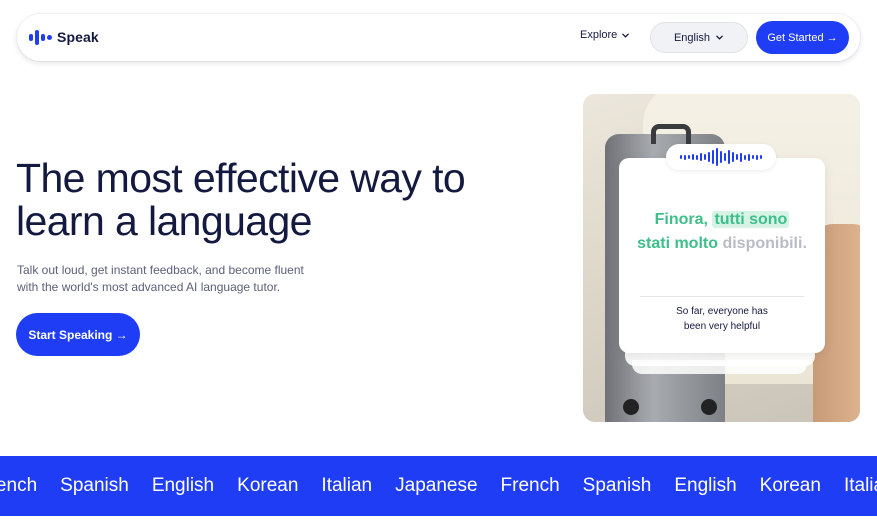  I want to click on explore-menu: Explore, so click(605, 35).